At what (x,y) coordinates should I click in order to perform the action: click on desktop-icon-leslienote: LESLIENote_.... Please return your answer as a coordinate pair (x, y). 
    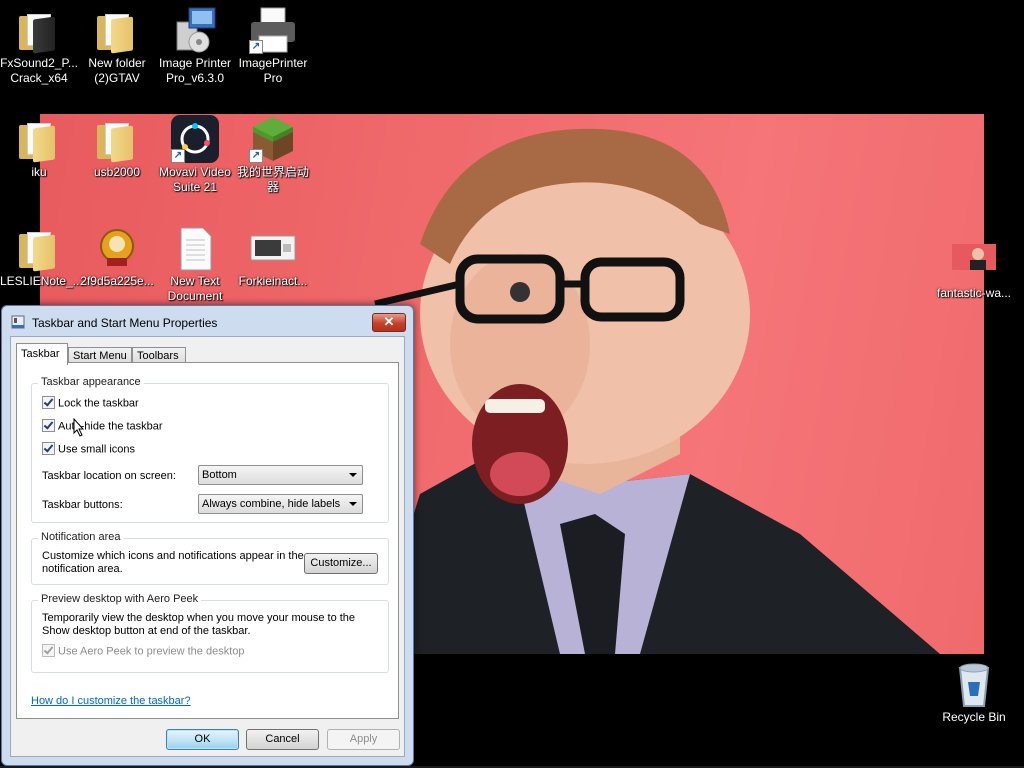
    Looking at the image, I should click on (41, 256).